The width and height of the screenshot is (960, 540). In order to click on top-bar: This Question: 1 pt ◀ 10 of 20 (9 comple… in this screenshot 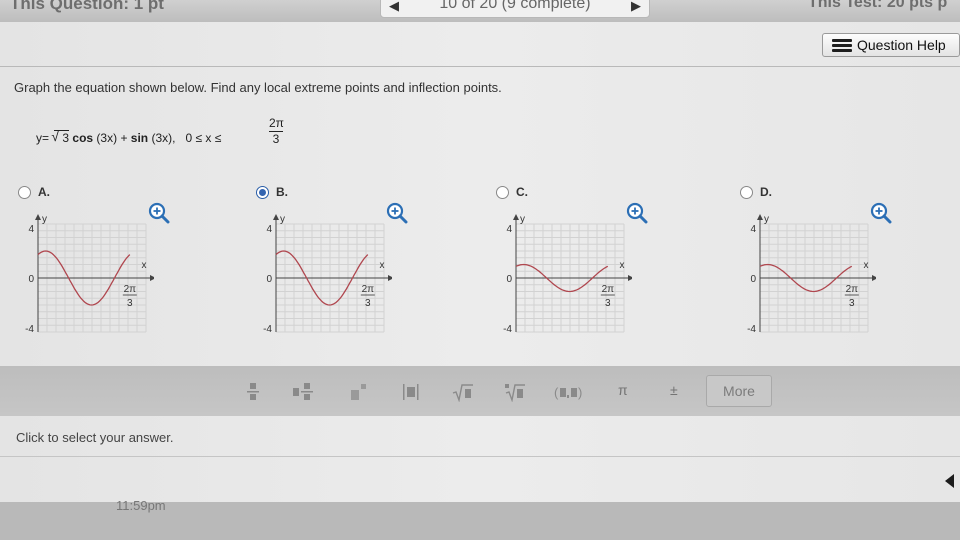, I will do `click(480, 11)`.